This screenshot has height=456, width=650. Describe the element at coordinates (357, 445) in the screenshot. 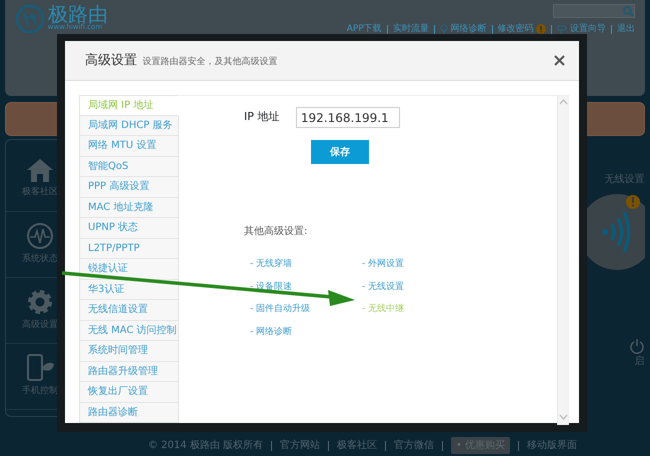

I see `footer-link: 极客社区` at that location.